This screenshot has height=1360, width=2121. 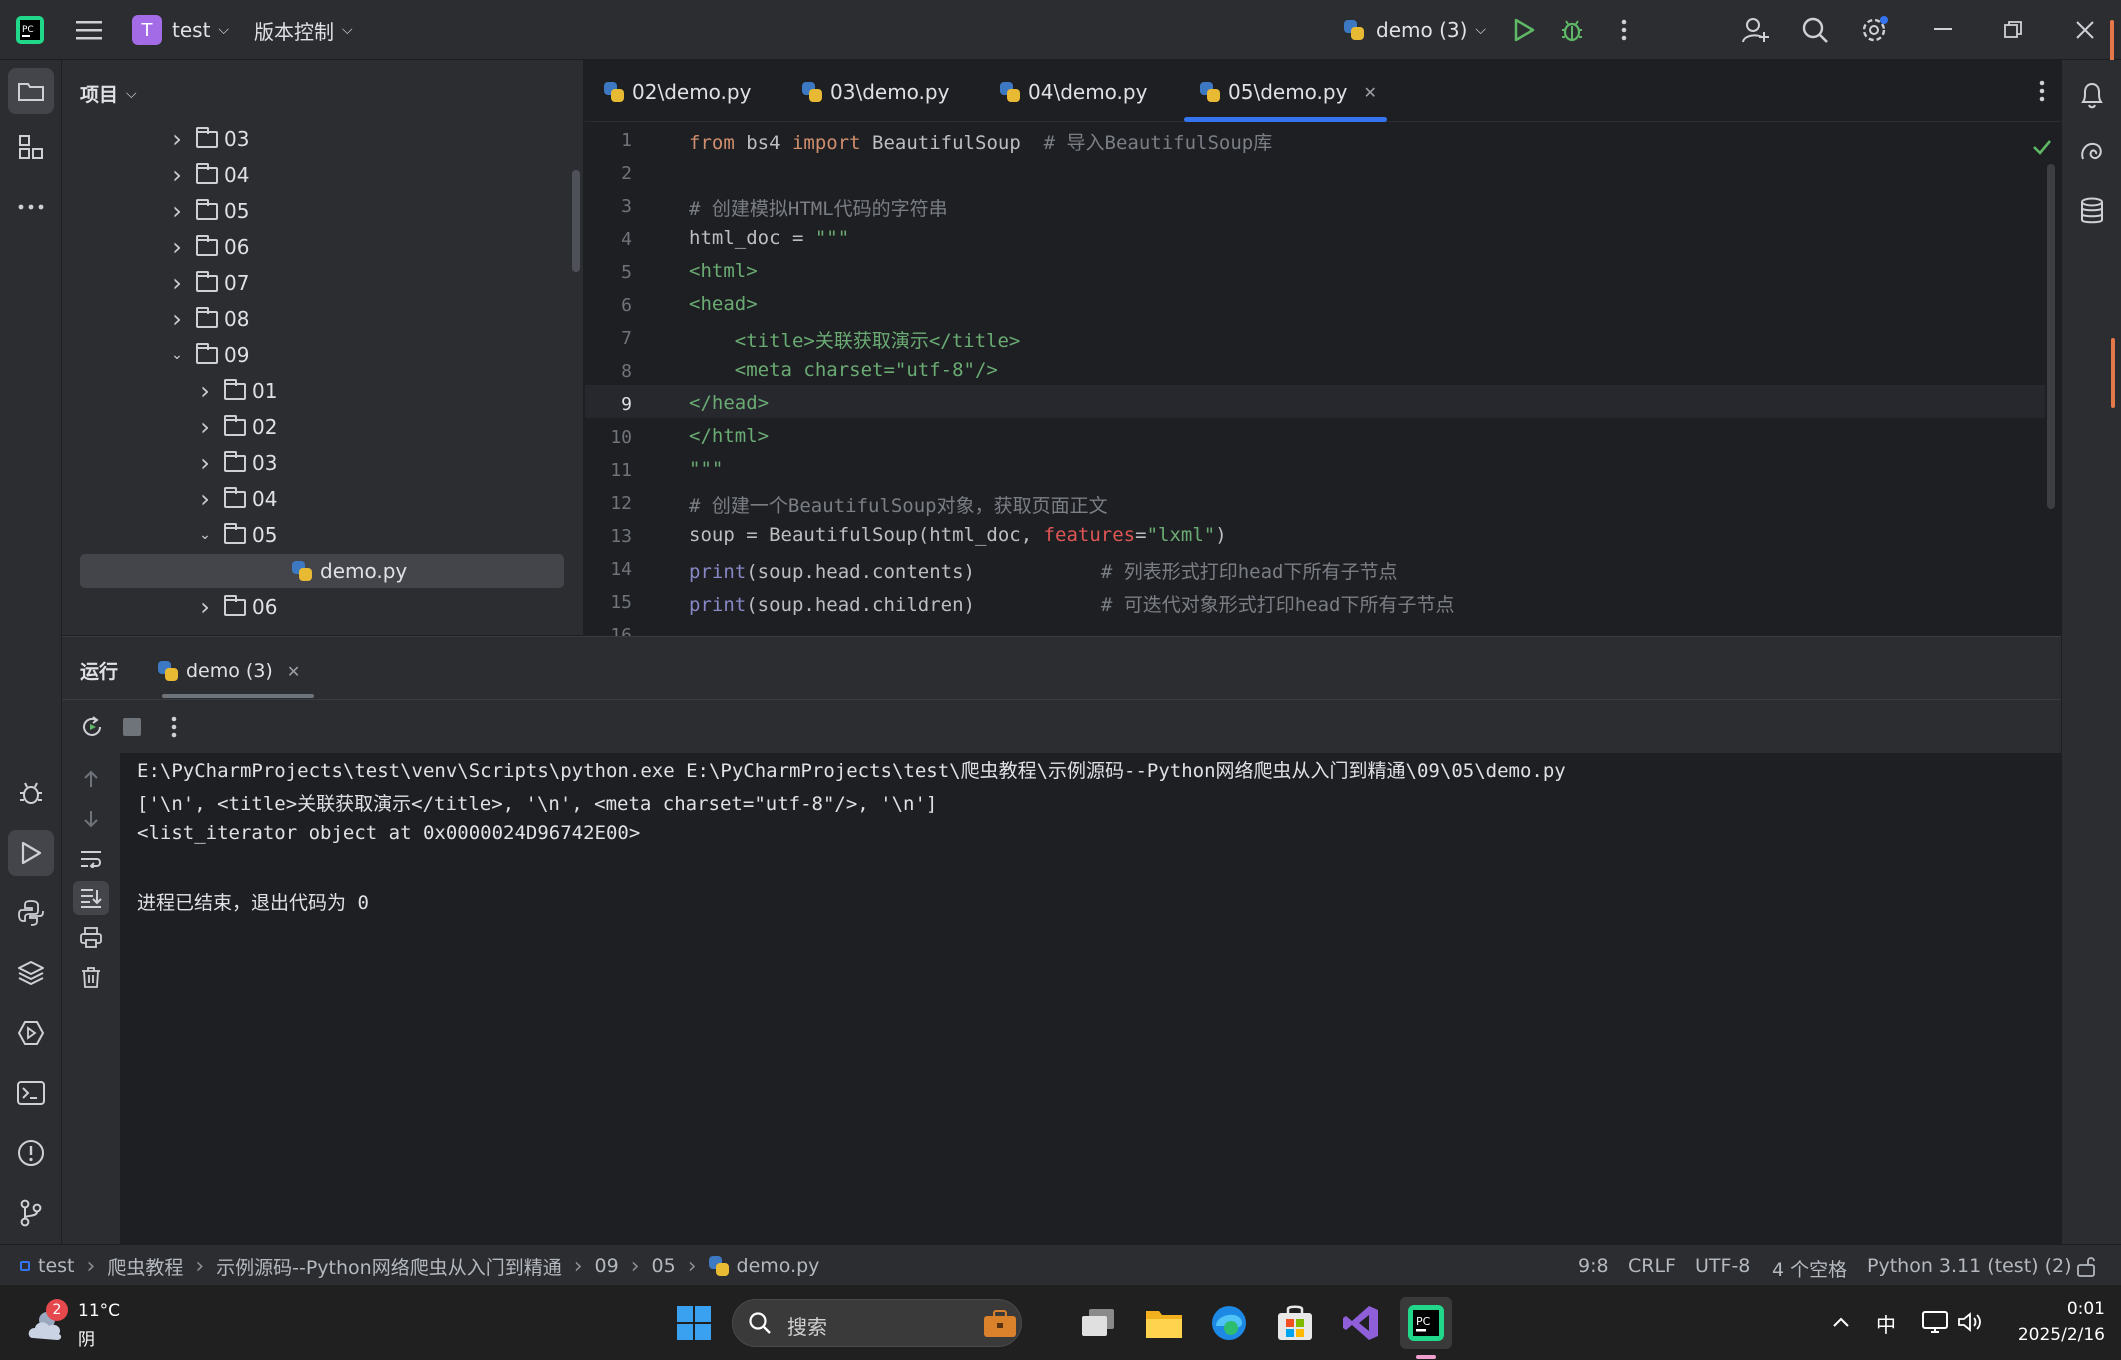 What do you see at coordinates (1652, 1266) in the screenshot?
I see `line-ending: CRLF` at bounding box center [1652, 1266].